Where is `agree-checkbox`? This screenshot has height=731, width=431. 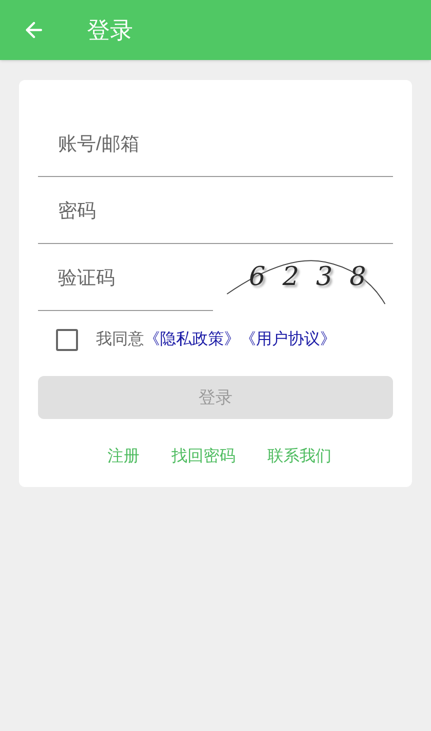 agree-checkbox is located at coordinates (67, 340).